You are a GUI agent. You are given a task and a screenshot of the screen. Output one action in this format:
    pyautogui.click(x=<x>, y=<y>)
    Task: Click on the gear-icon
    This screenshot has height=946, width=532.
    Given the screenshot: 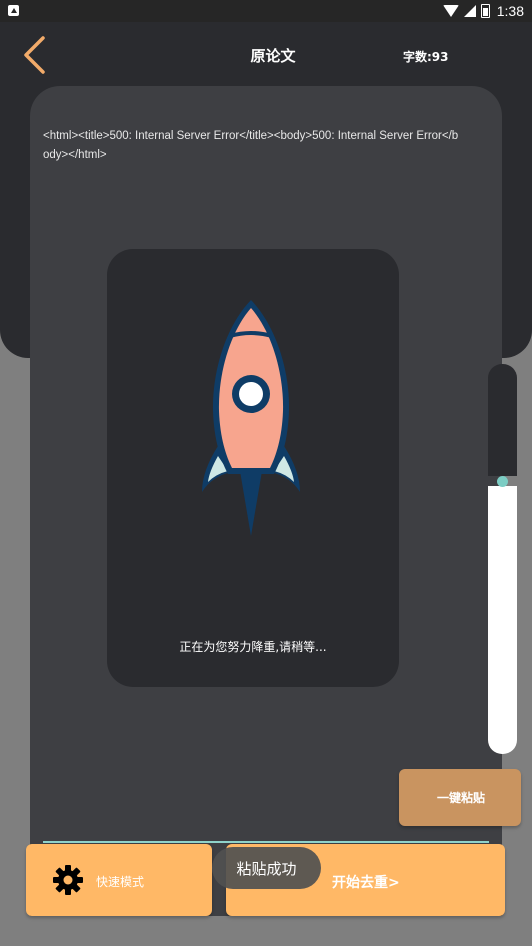 What is the action you would take?
    pyautogui.click(x=68, y=880)
    